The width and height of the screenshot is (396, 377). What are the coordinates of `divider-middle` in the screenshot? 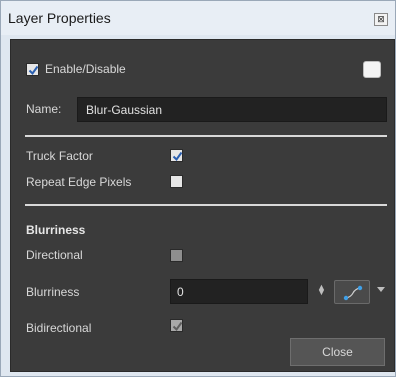 It's located at (206, 205).